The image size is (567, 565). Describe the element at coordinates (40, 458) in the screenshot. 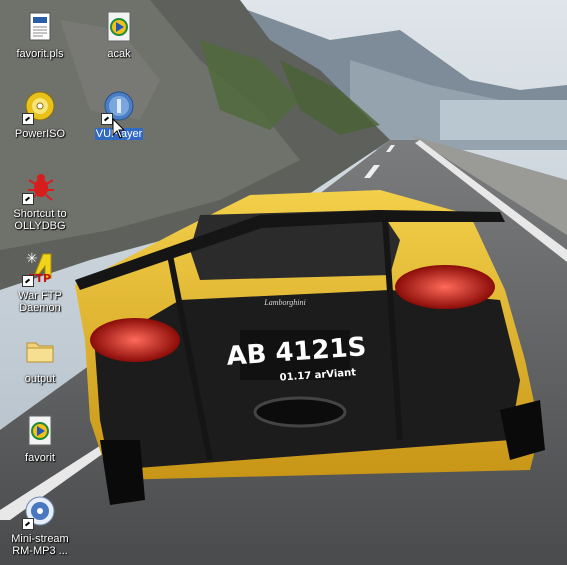

I see `desktop-icon-label: favorit` at that location.